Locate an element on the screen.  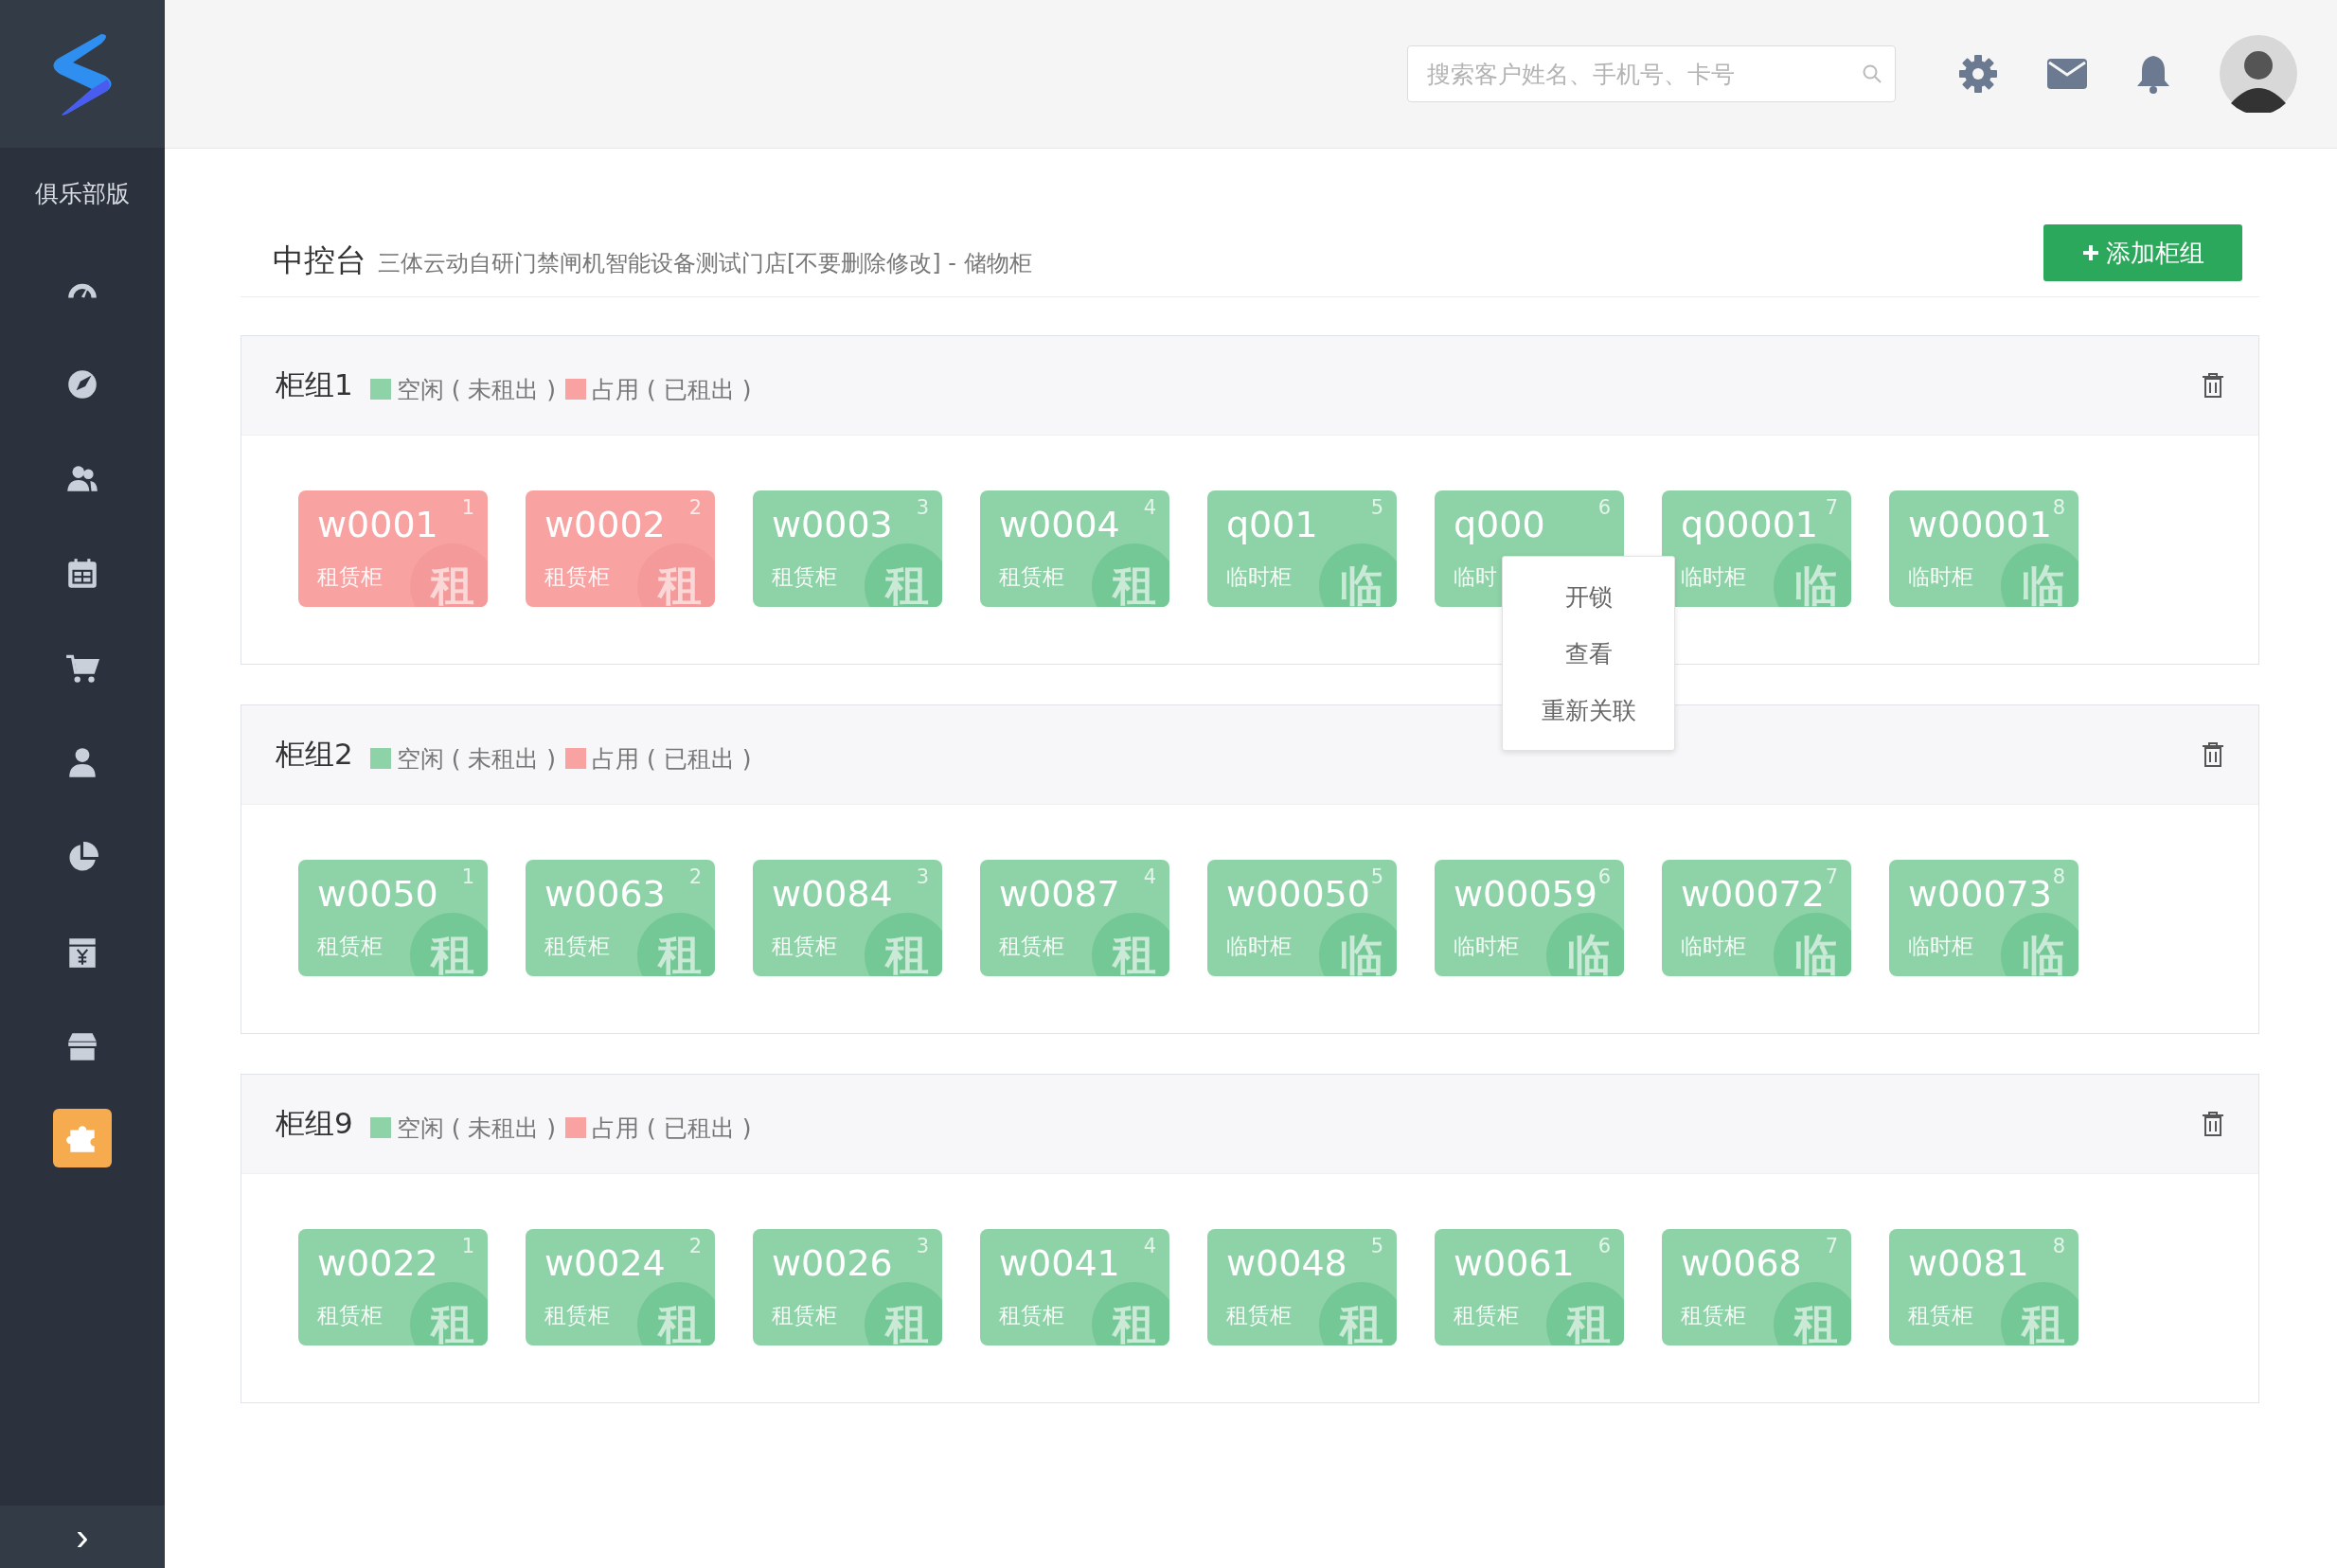
page-title: 中控台 is located at coordinates (319, 260).